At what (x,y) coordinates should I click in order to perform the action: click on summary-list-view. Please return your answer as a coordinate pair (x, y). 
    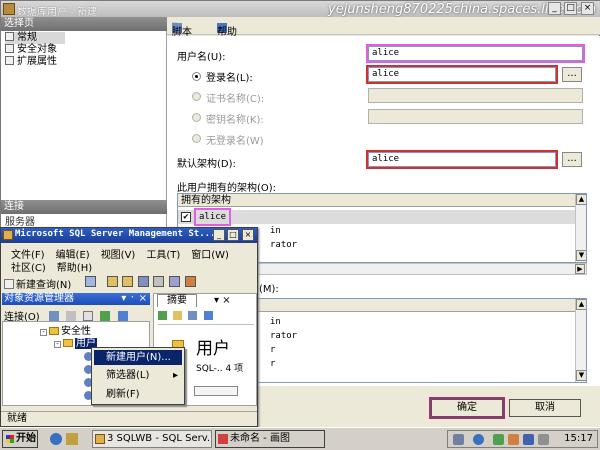
    Looking at the image, I should click on (216, 391).